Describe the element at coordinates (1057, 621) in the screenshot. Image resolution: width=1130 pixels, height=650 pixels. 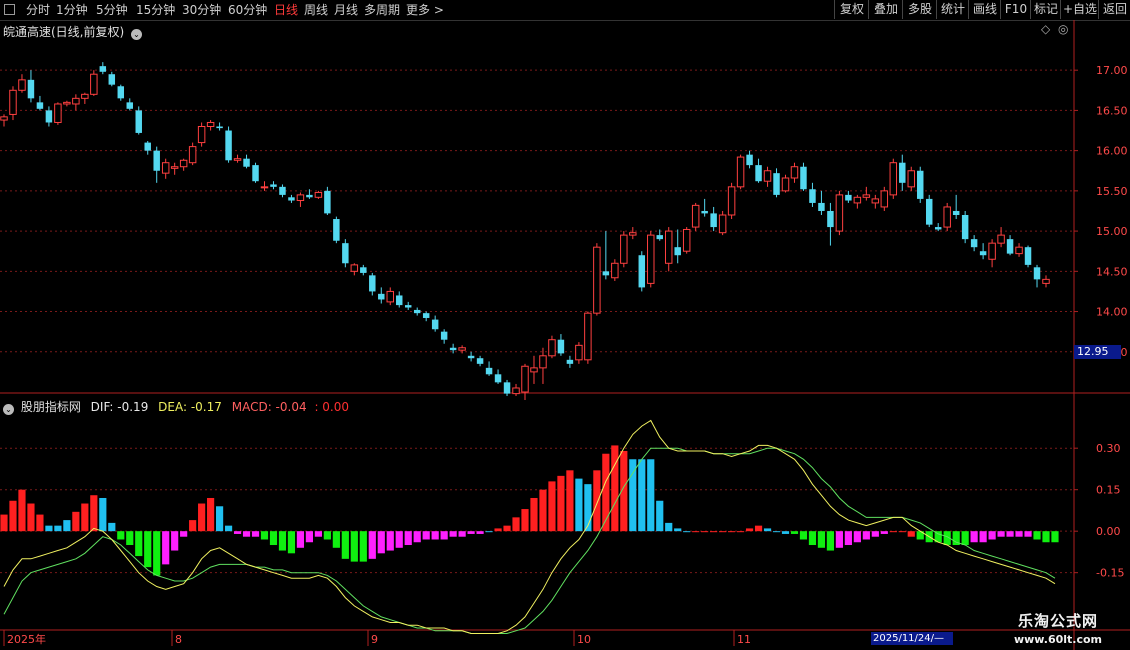
I see `watermark-title: 乐淘公式网` at that location.